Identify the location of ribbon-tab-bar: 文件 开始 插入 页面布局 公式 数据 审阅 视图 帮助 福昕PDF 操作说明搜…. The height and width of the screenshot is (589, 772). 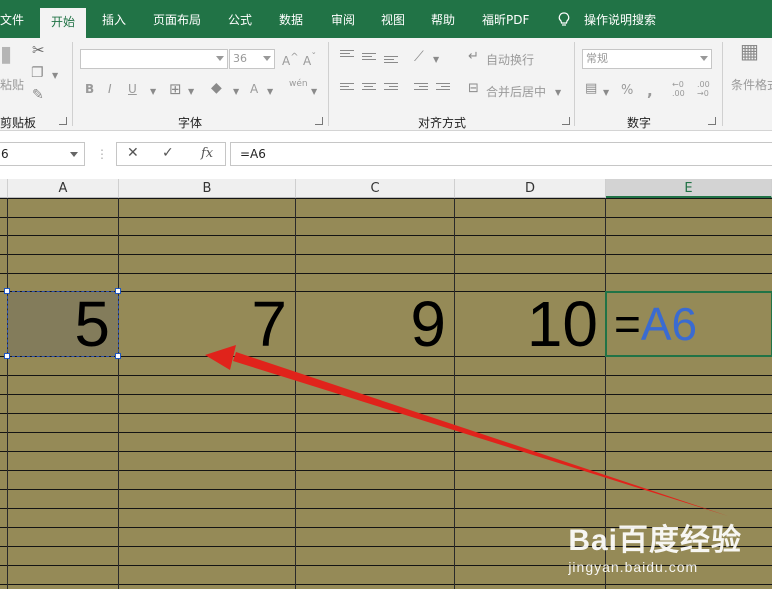
(386, 19).